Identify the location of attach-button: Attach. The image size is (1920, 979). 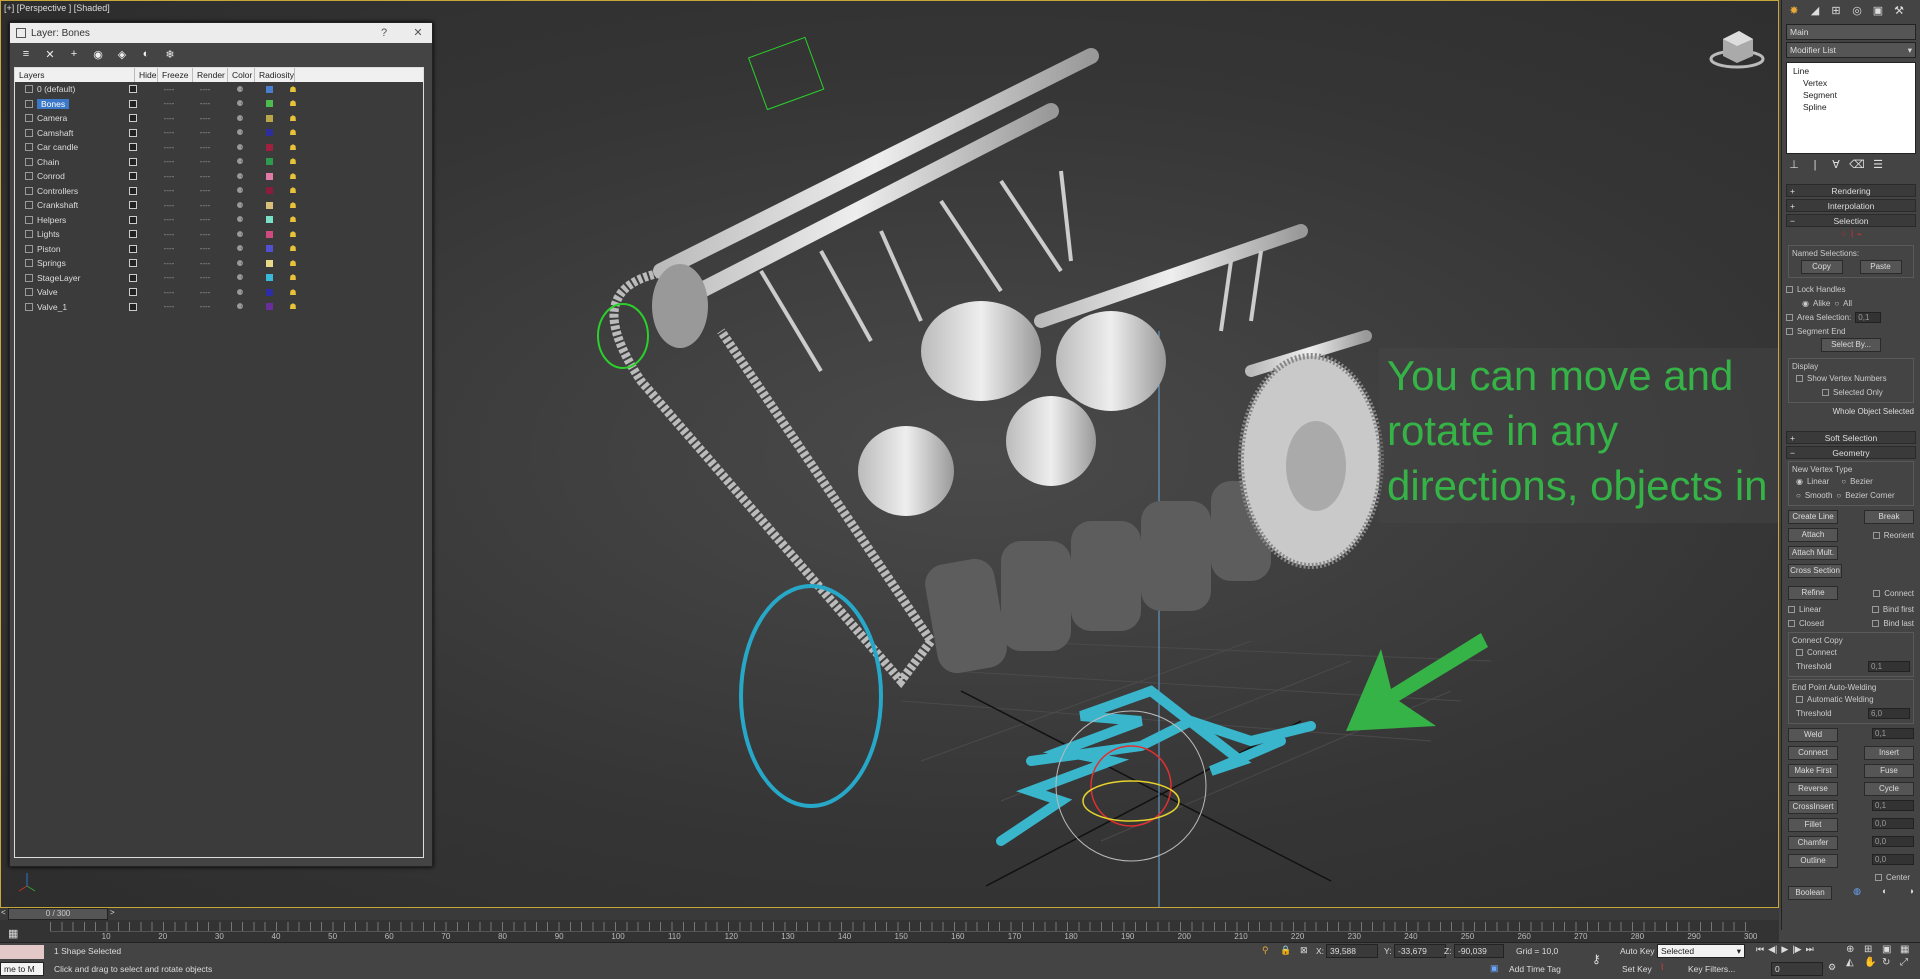
(1813, 535).